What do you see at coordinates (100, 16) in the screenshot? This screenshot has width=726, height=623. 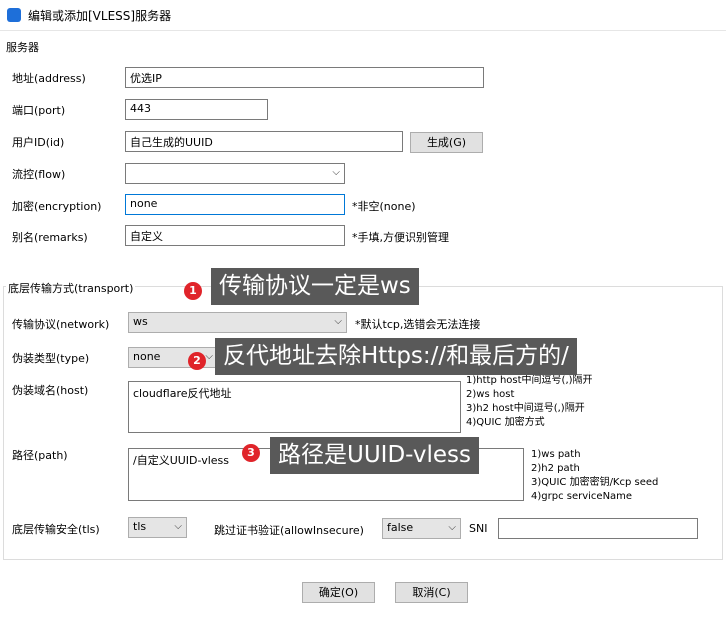 I see `window-title: 编辑或添加[VLESS]服务器` at bounding box center [100, 16].